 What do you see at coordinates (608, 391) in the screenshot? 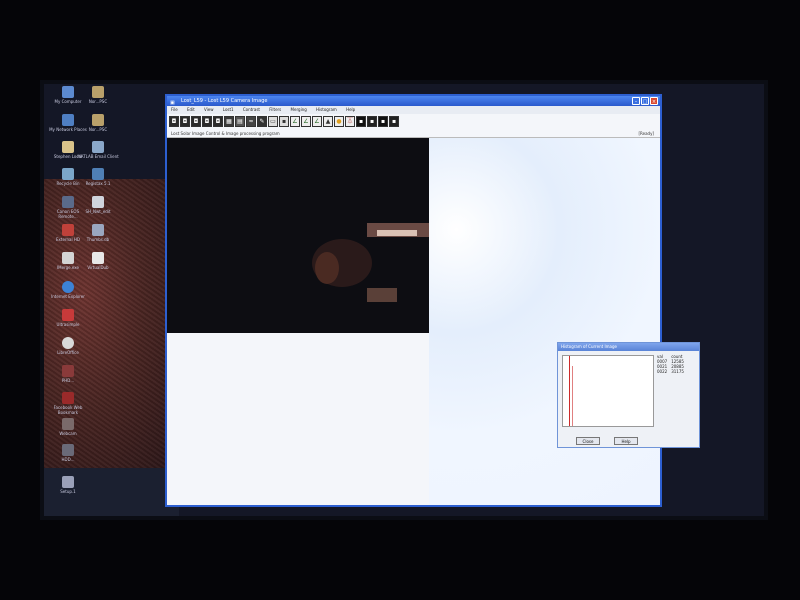
I see `histogram-plot` at bounding box center [608, 391].